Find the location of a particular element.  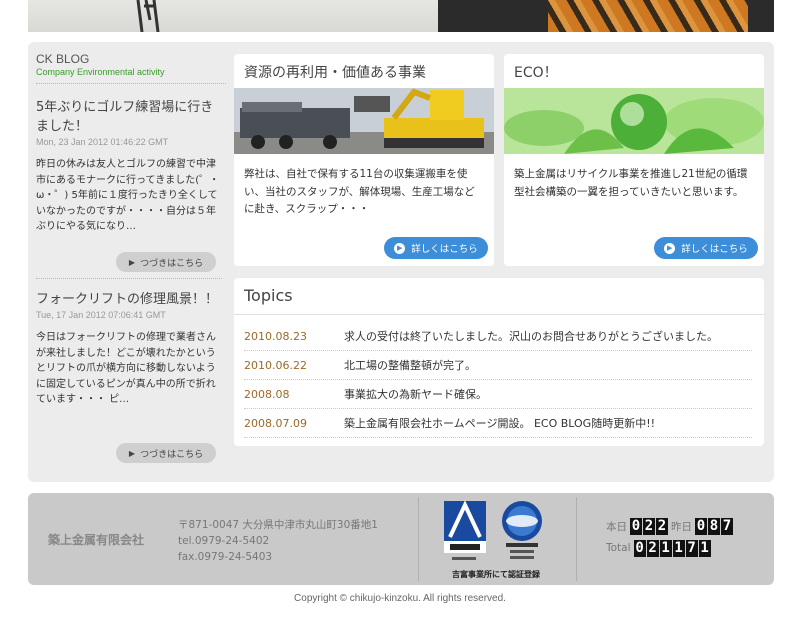

certification-caption: 吉富事業所にて認証登録 is located at coordinates (496, 574).